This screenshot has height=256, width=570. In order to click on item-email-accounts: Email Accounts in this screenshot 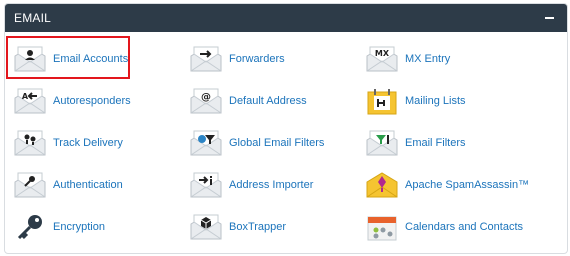, I will do `click(70, 59)`.